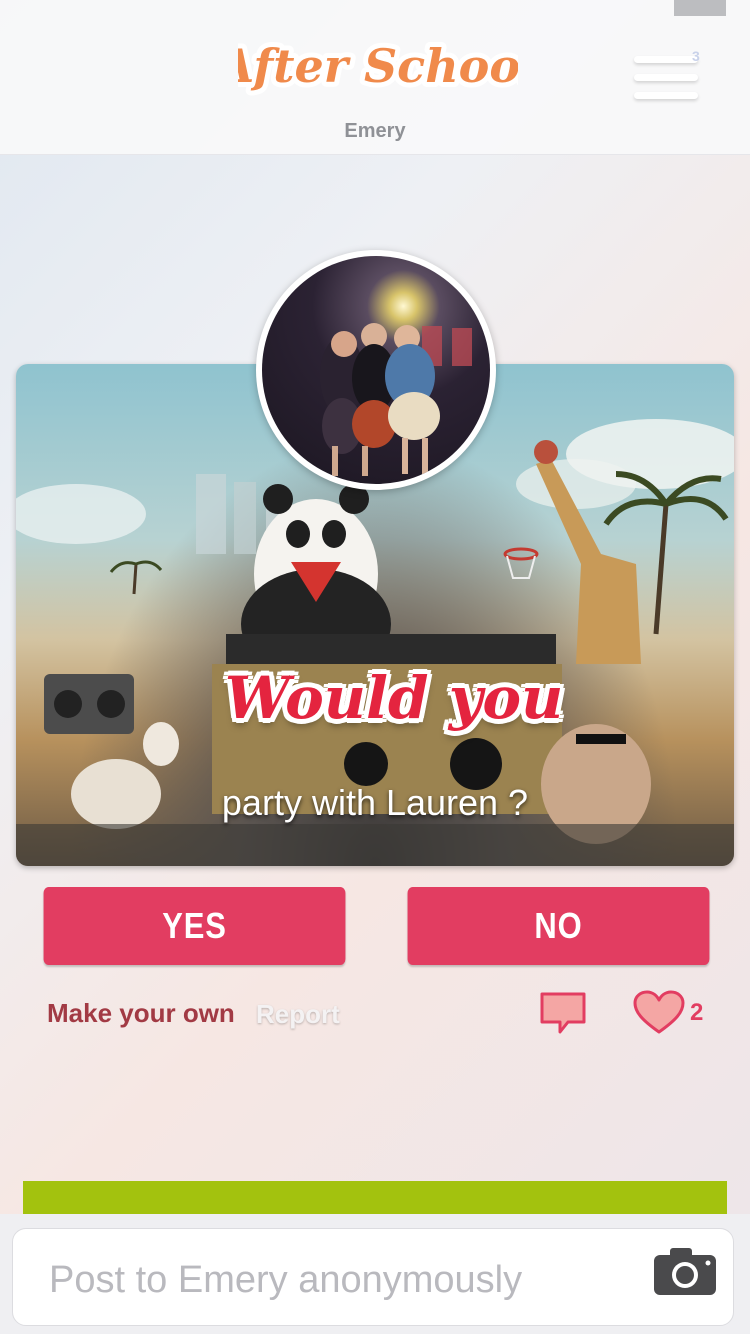 Image resolution: width=750 pixels, height=1334 pixels. Describe the element at coordinates (396, 399) in the screenshot. I see `group-photo-illustration` at that location.